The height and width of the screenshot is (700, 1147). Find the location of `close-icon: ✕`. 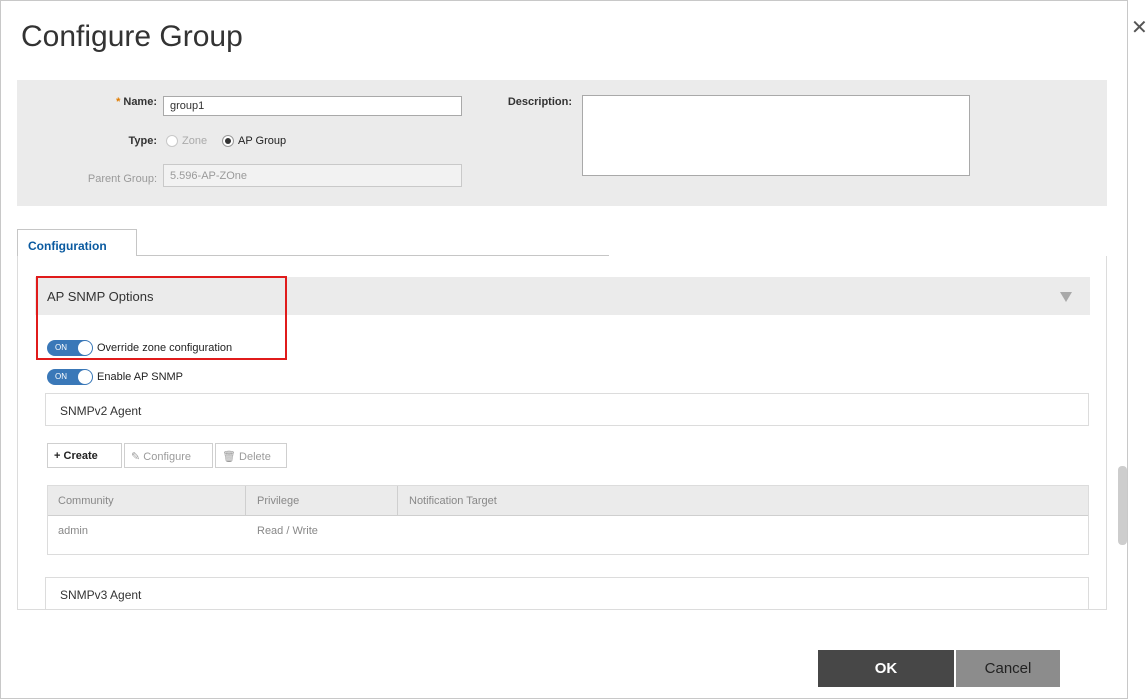

close-icon: ✕ is located at coordinates (1139, 28).